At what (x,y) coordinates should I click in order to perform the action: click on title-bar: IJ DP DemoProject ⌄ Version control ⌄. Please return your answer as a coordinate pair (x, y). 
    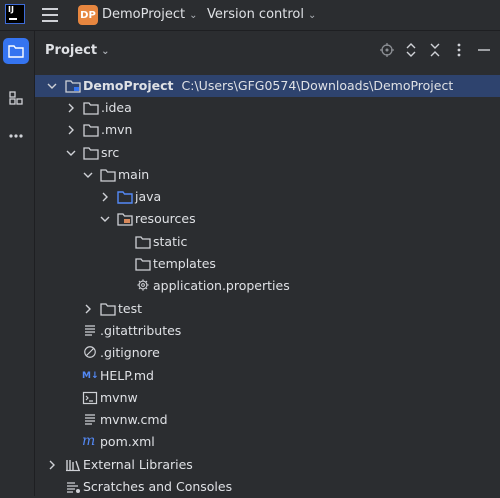
    Looking at the image, I should click on (250, 15).